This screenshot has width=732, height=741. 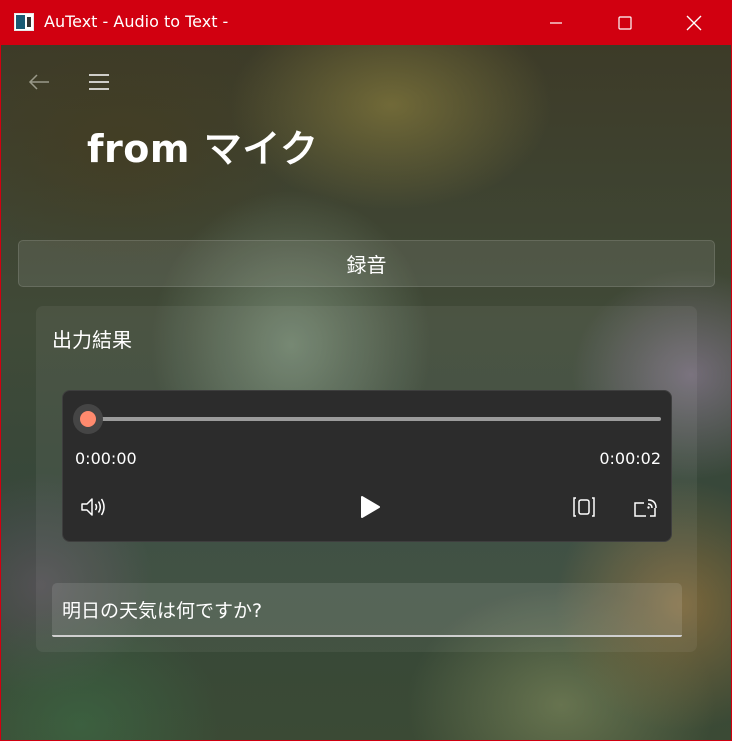 I want to click on aspect-ratio-icon, so click(x=584, y=507).